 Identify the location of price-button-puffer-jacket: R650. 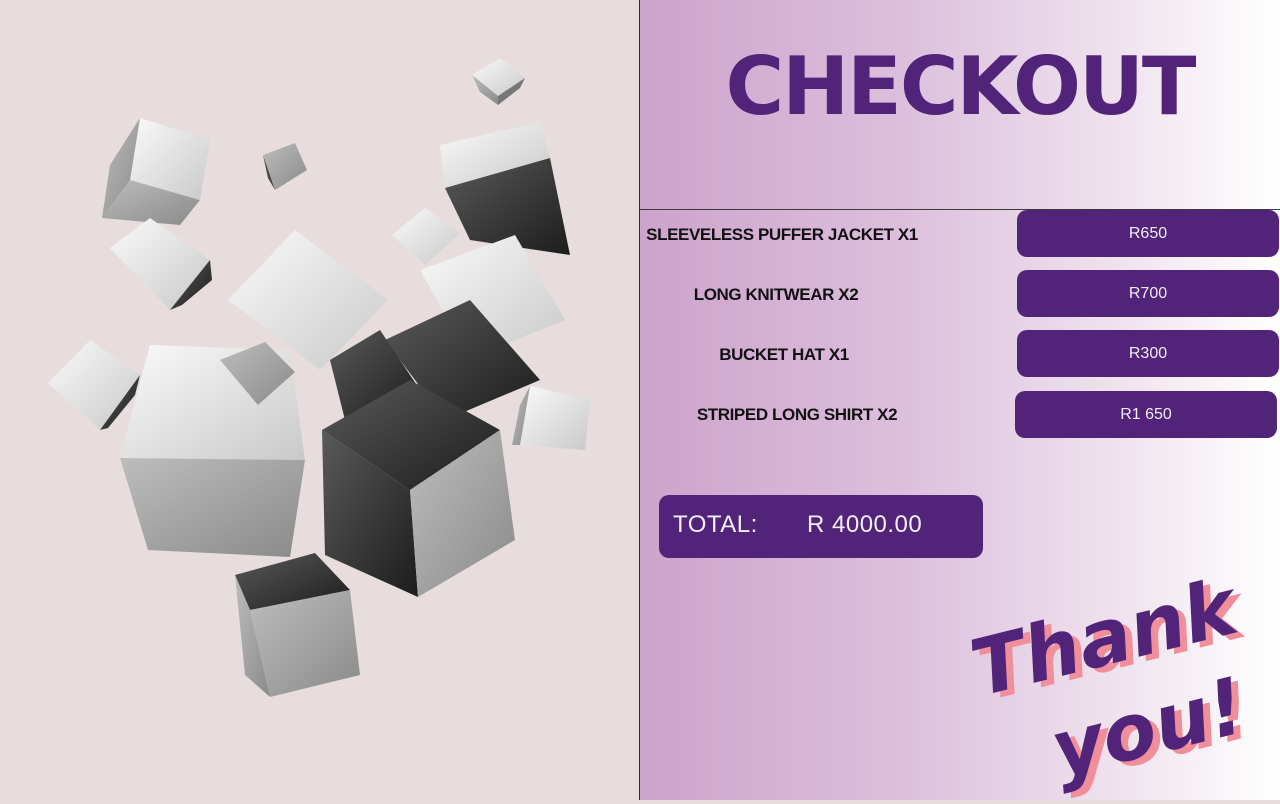
(1148, 233).